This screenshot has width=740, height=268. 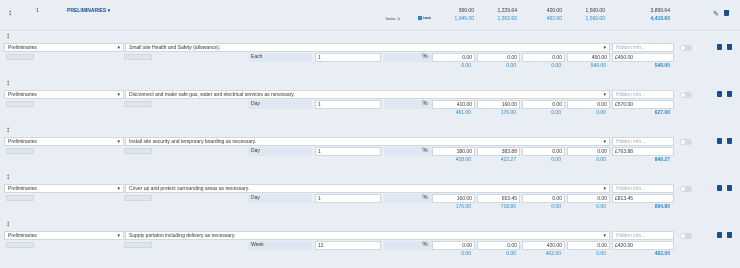 What do you see at coordinates (464, 19) in the screenshot?
I see `header-markup-1: 1,045.00` at bounding box center [464, 19].